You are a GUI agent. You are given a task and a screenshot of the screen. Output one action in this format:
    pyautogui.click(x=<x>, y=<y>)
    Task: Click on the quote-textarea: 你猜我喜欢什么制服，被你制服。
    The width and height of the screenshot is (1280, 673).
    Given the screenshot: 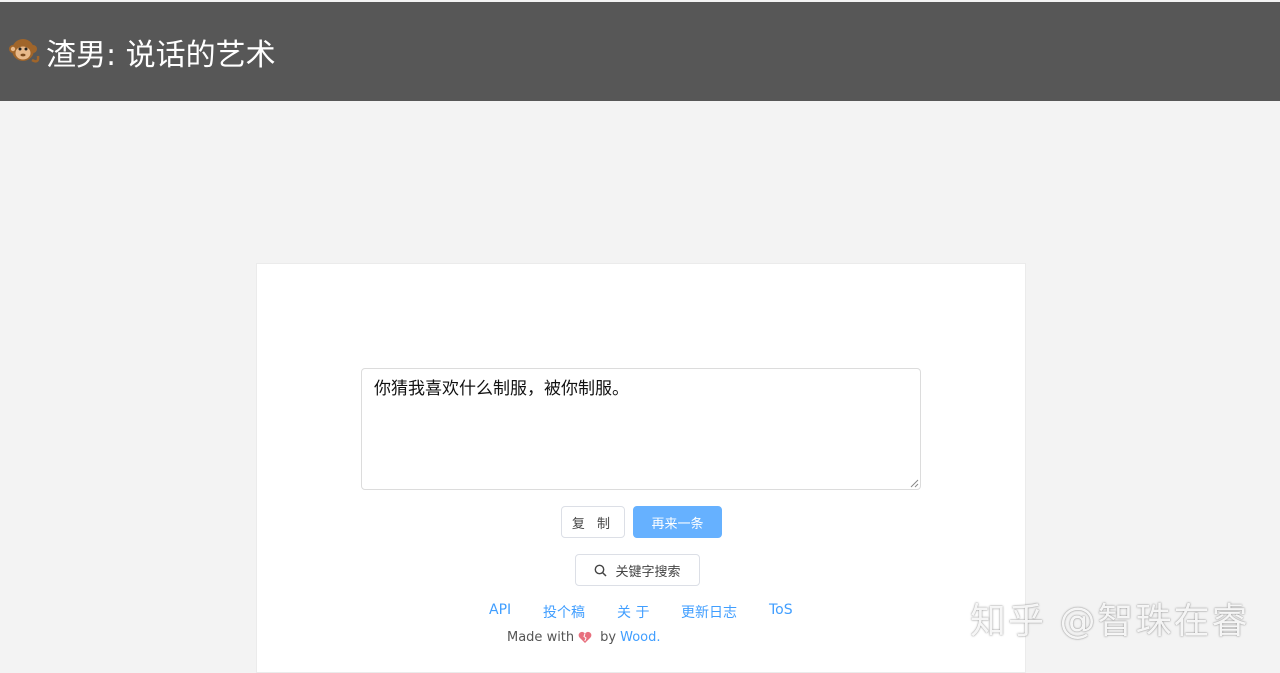 What is the action you would take?
    pyautogui.click(x=641, y=429)
    